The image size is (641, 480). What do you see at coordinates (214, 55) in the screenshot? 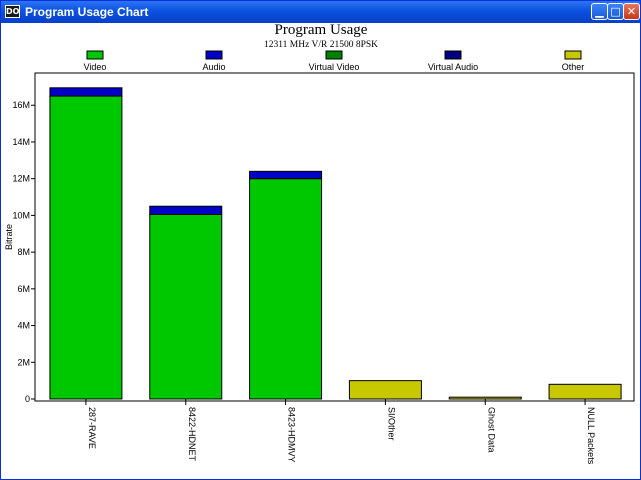
I see `legend-swatch-audio` at bounding box center [214, 55].